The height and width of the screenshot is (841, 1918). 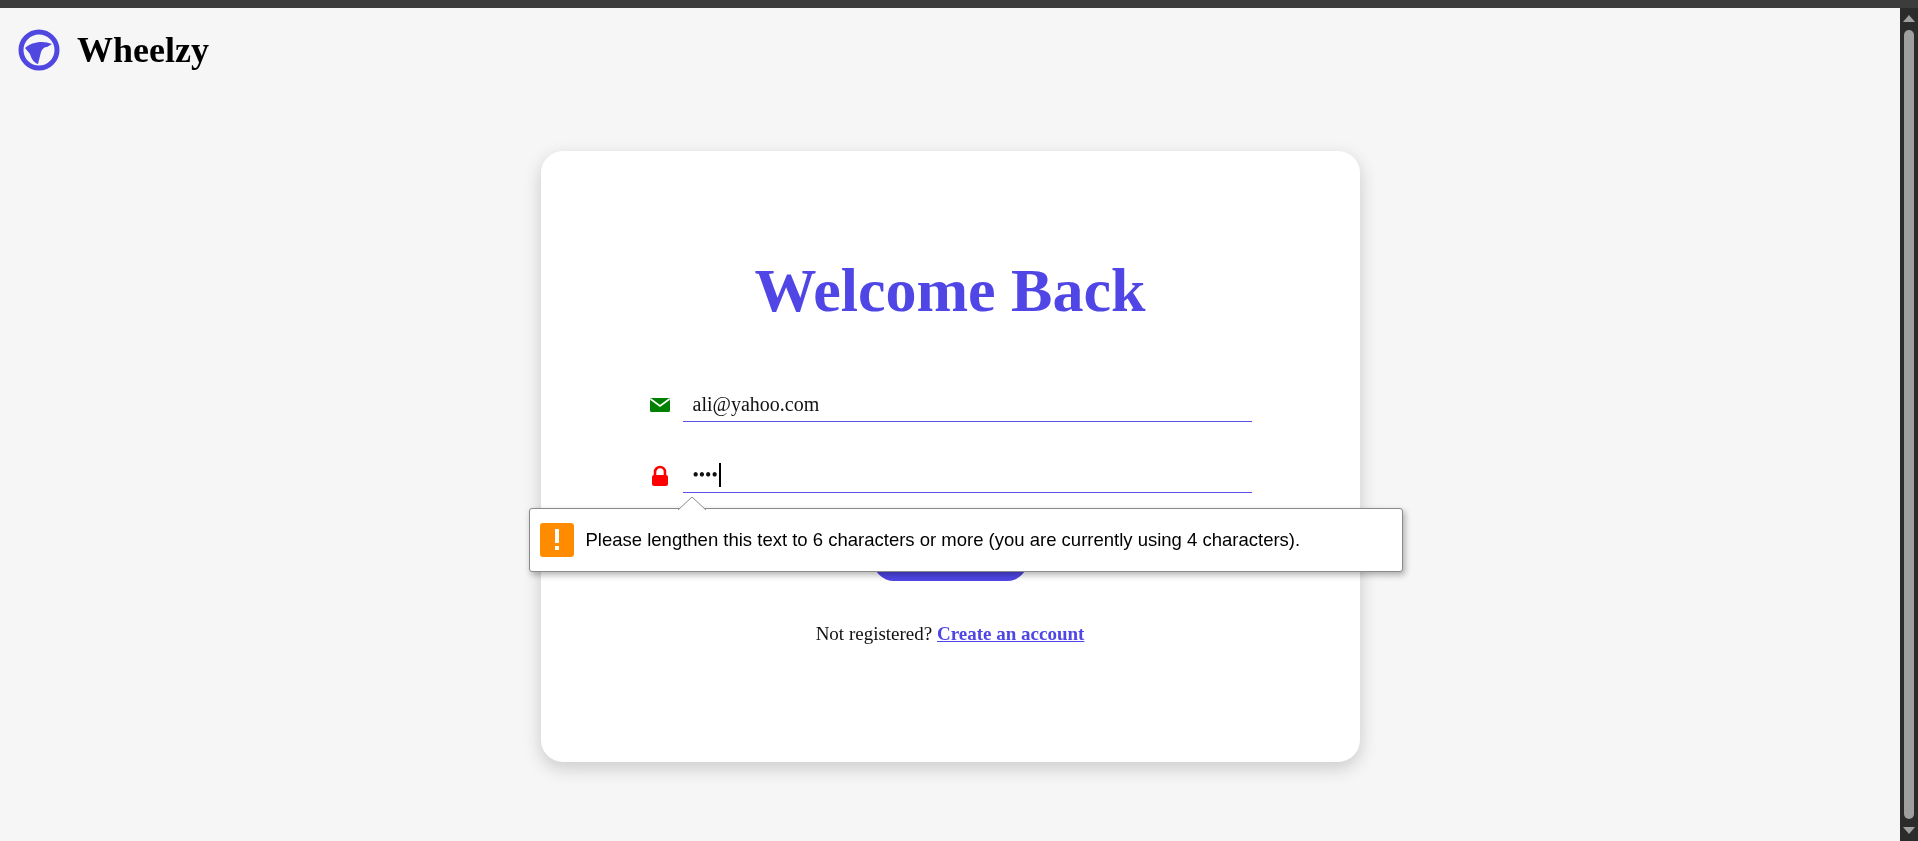 I want to click on create-account-link: Create an account, so click(x=1010, y=633).